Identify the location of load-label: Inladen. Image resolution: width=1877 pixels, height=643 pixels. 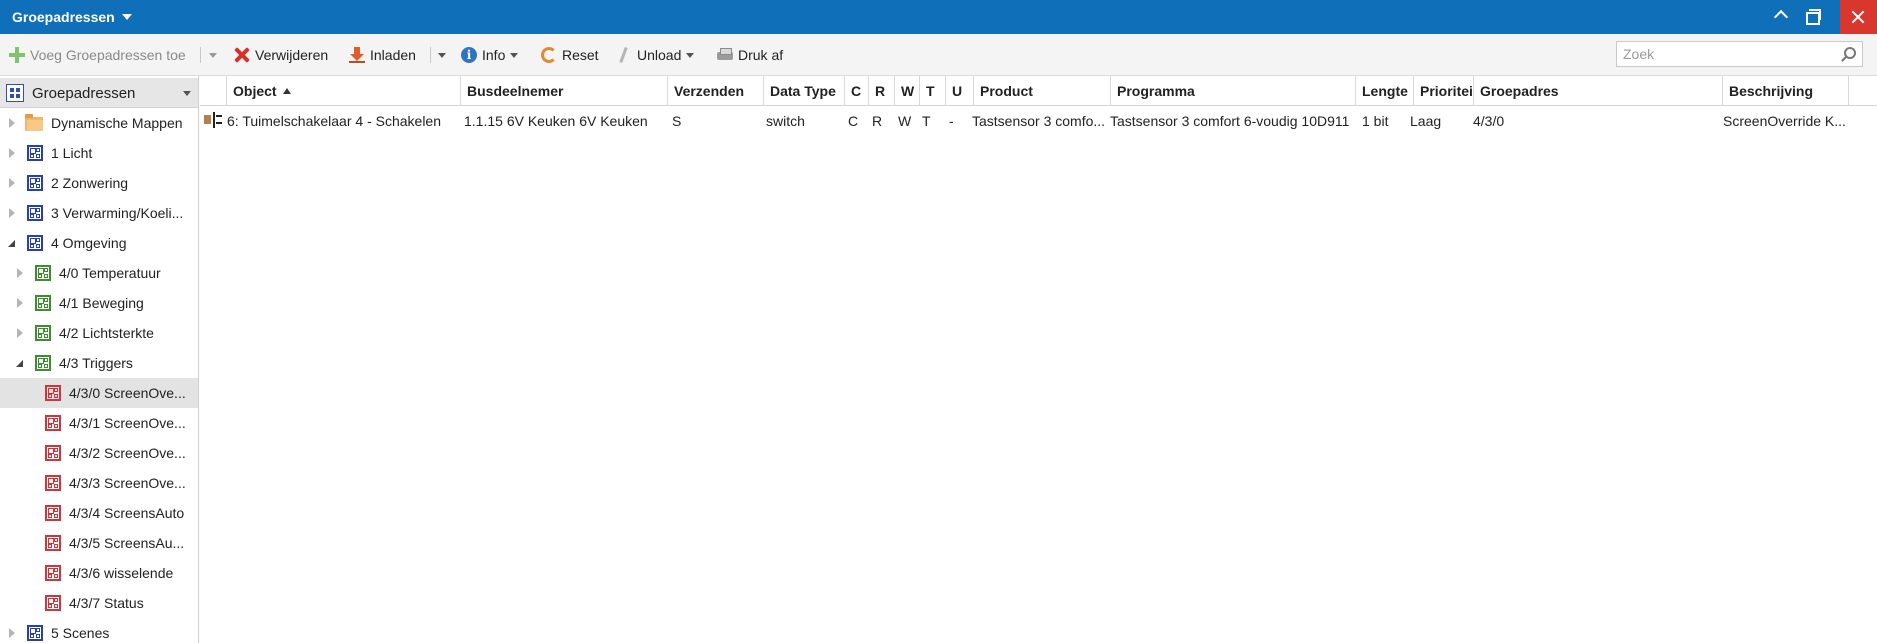
(393, 55).